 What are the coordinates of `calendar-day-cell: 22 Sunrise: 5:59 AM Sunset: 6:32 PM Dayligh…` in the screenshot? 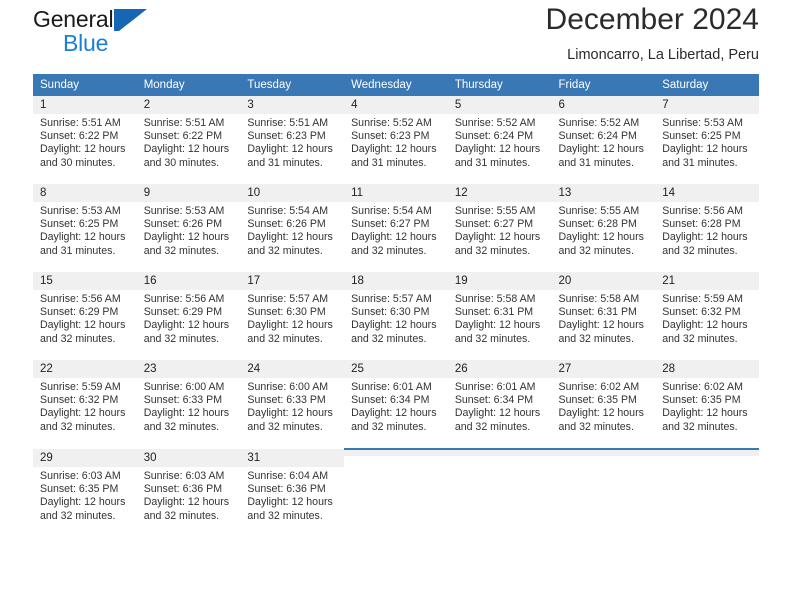 It's located at (85, 398).